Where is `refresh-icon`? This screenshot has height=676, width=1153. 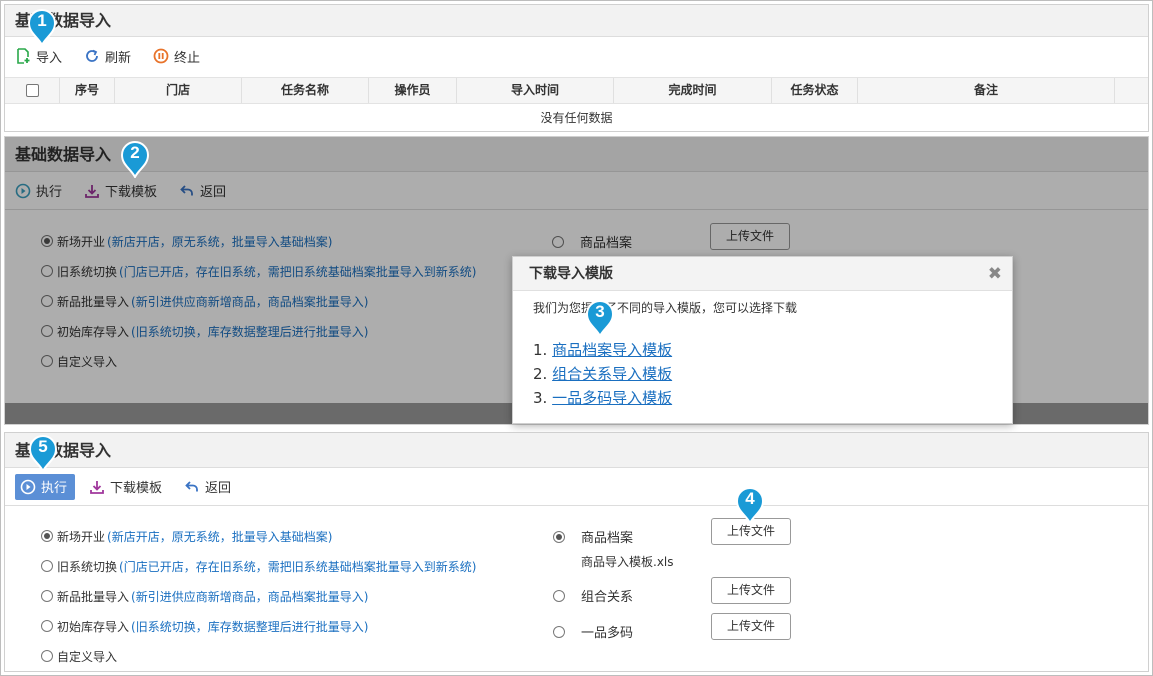 refresh-icon is located at coordinates (92, 55).